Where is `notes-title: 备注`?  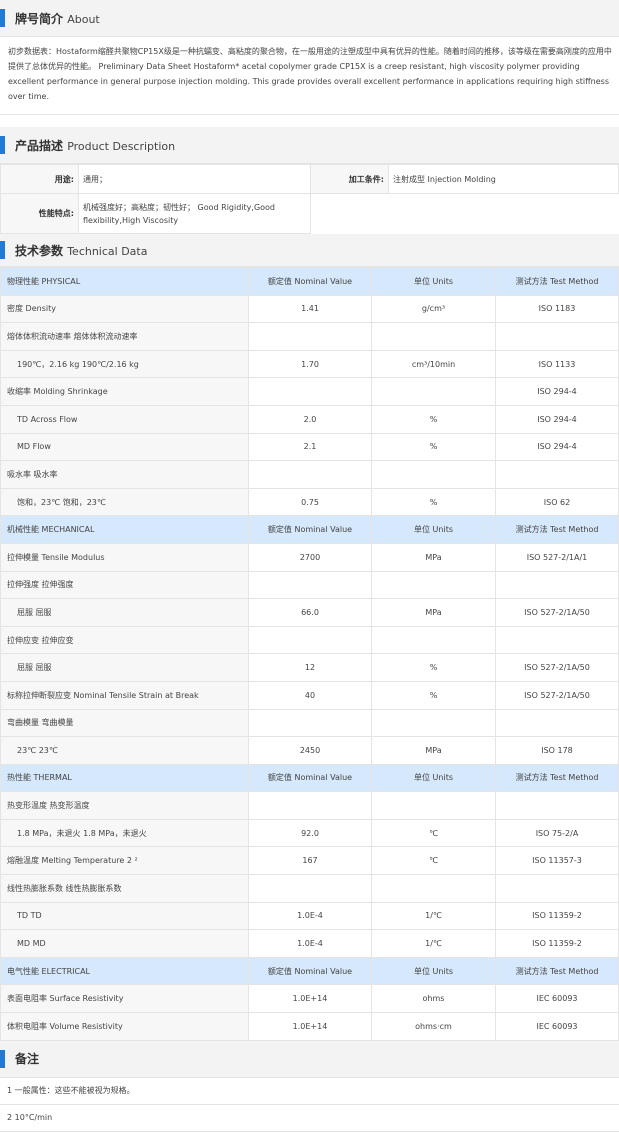 notes-title: 备注 is located at coordinates (27, 1059).